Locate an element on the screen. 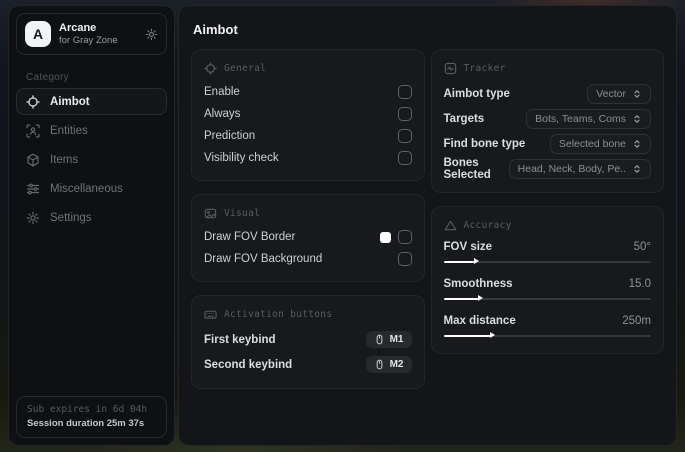 The image size is (685, 452). setting-row: Draw FOV Border is located at coordinates (308, 237).